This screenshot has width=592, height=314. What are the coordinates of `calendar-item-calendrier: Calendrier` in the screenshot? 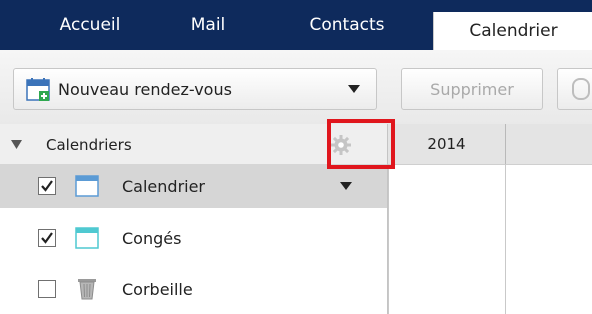 It's located at (193, 186).